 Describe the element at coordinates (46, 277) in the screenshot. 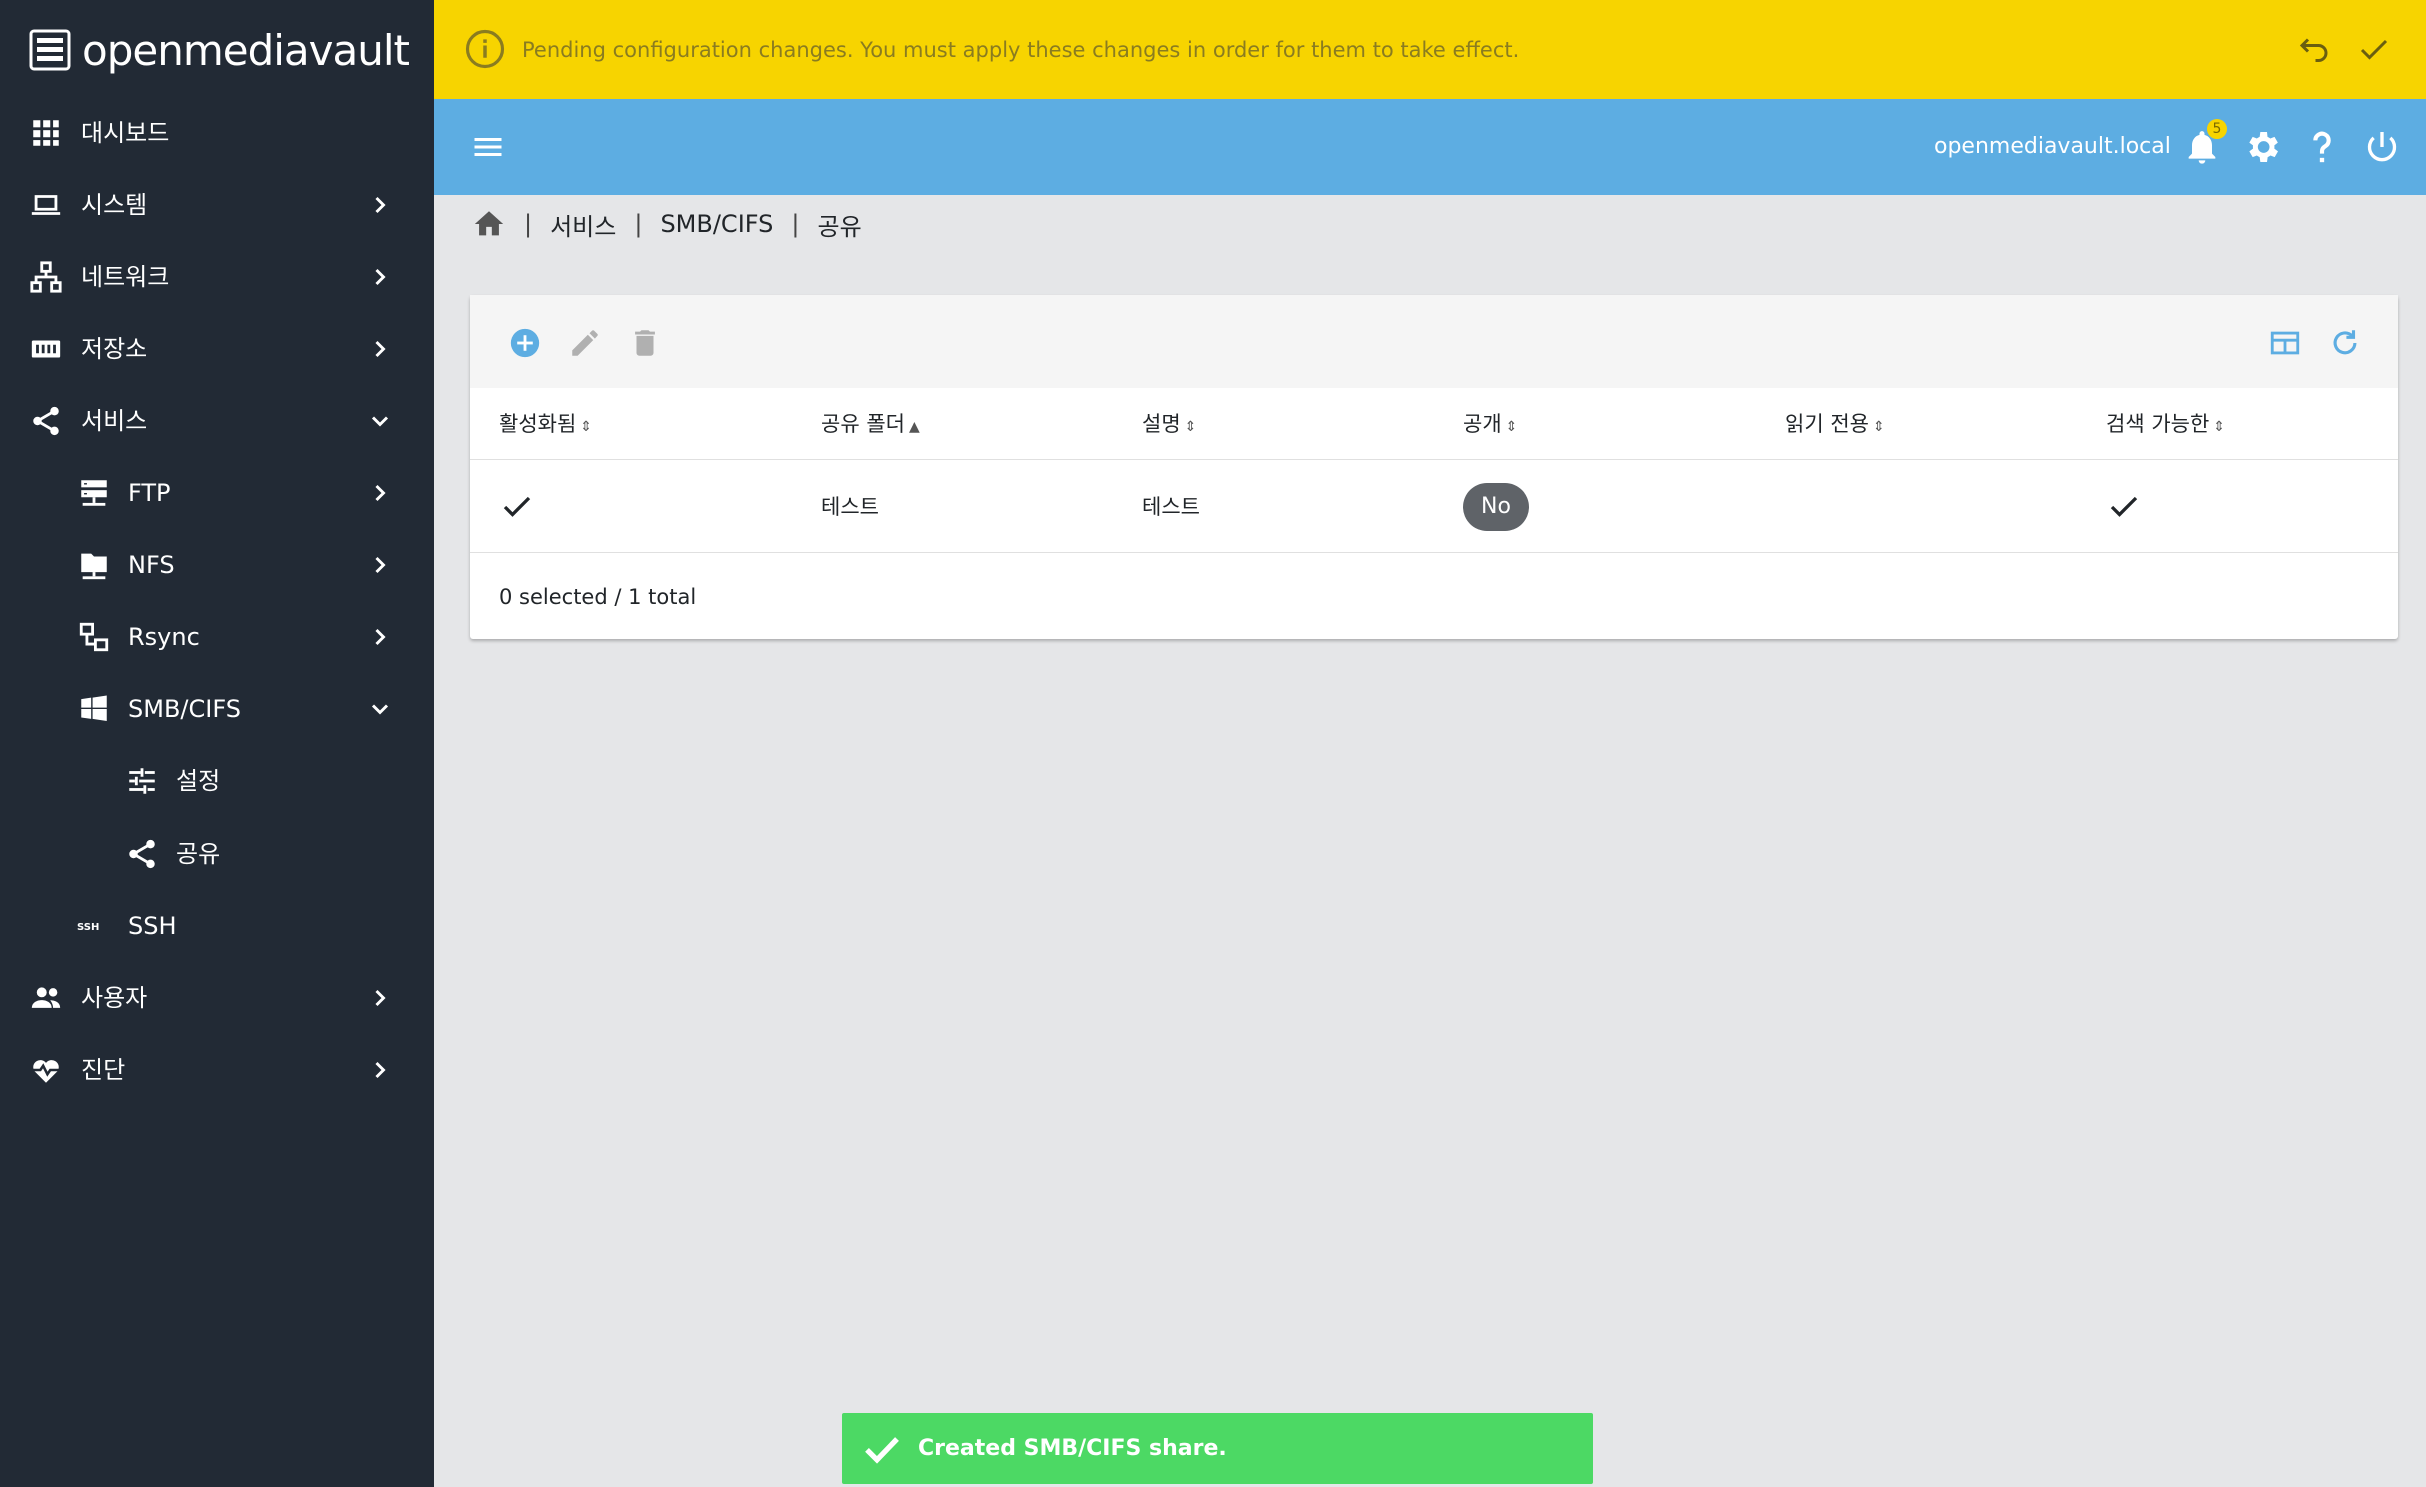

I see `network-icon` at that location.